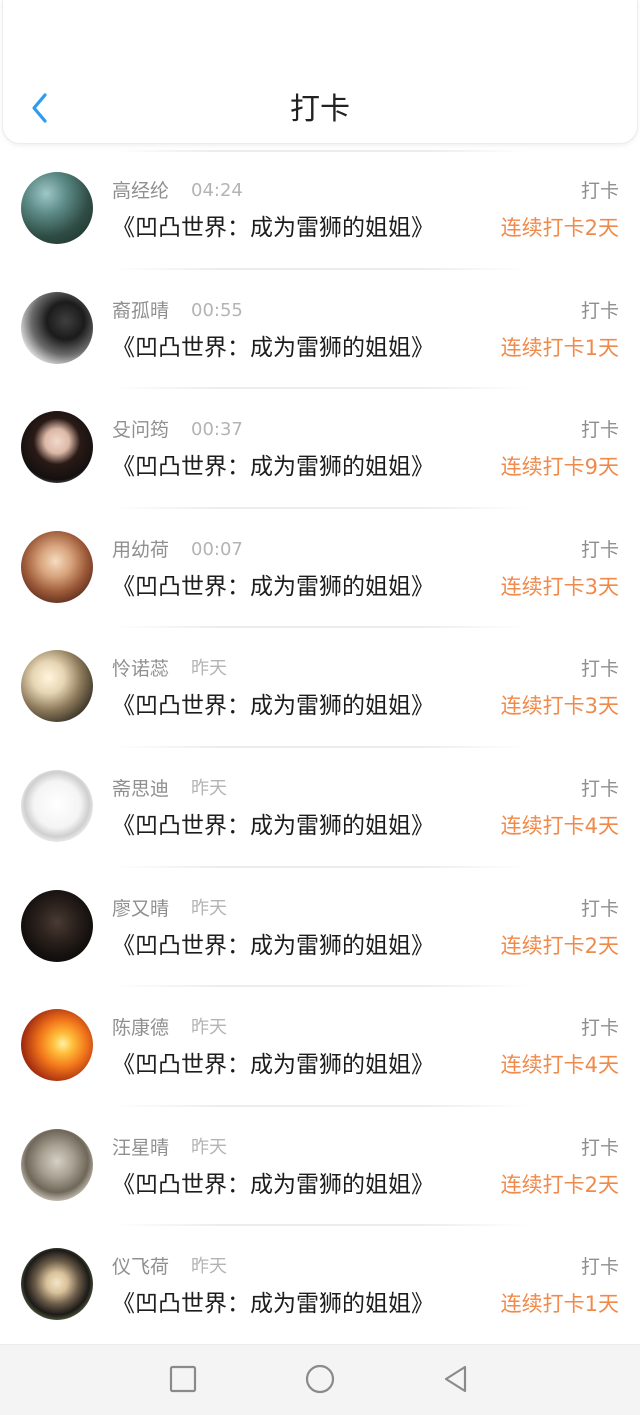 The height and width of the screenshot is (1415, 640). Describe the element at coordinates (140, 550) in the screenshot. I see `user-name: 用幼荷` at that location.